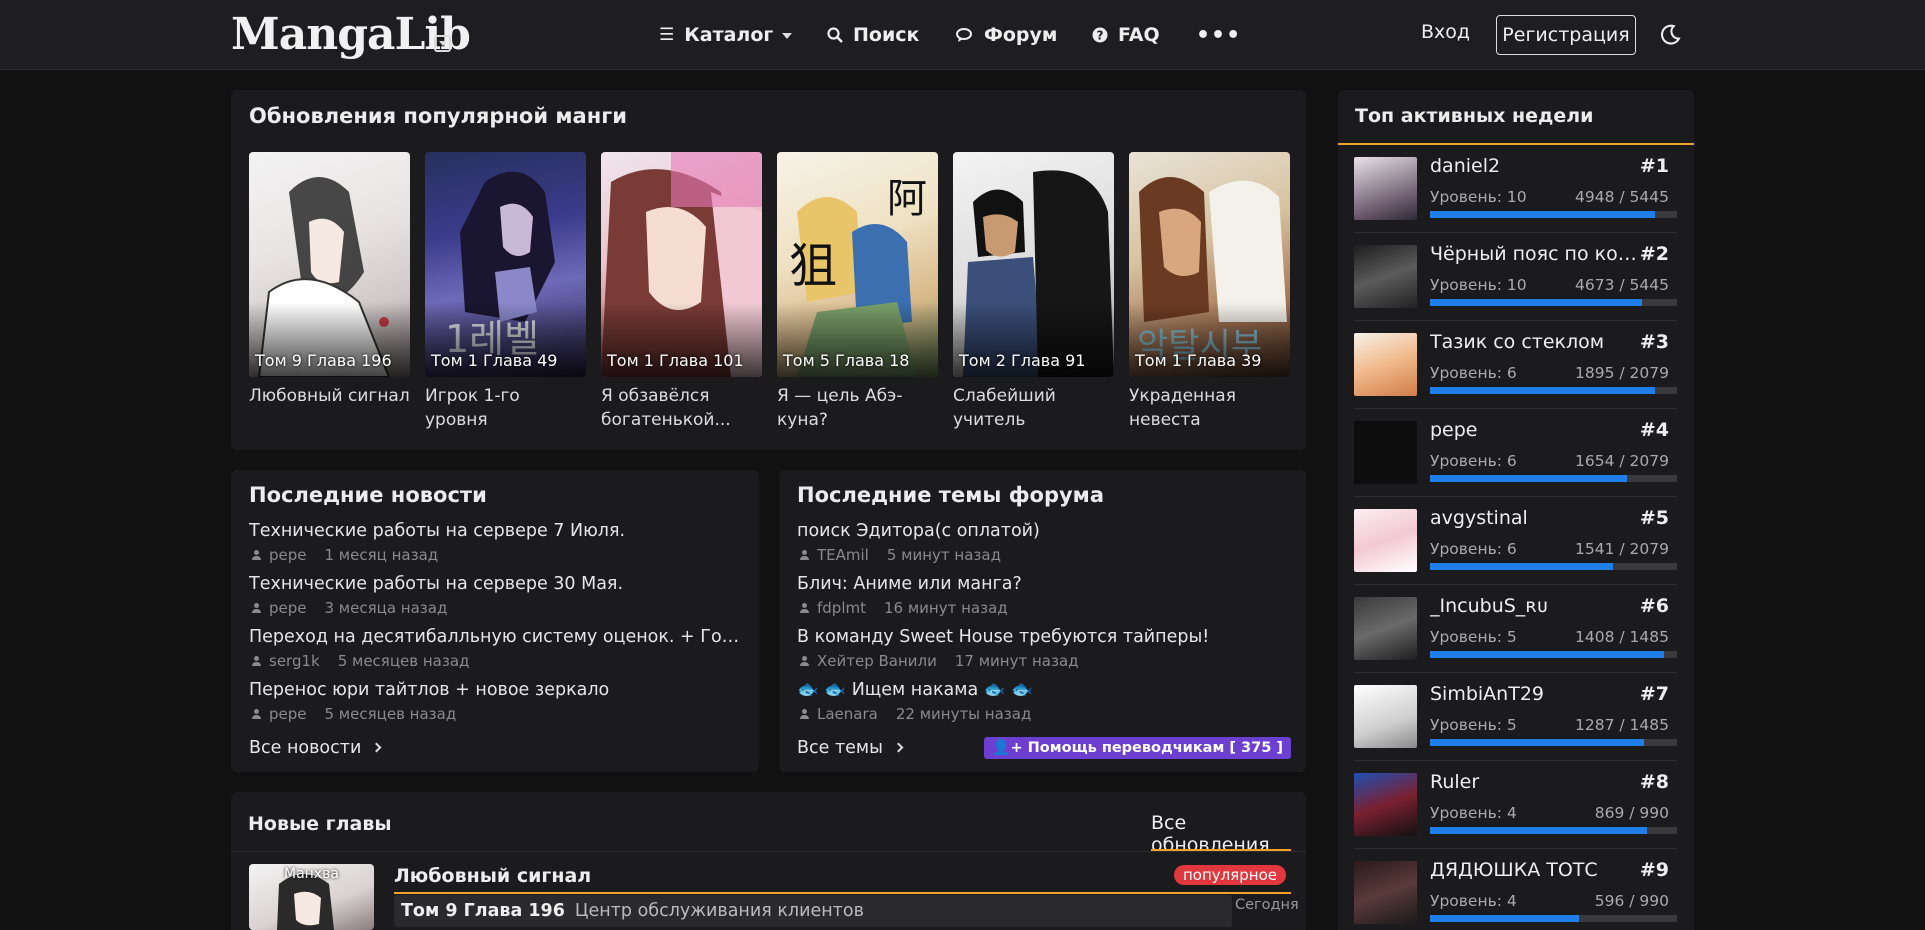  I want to click on nav-more-button: •••, so click(1218, 35).